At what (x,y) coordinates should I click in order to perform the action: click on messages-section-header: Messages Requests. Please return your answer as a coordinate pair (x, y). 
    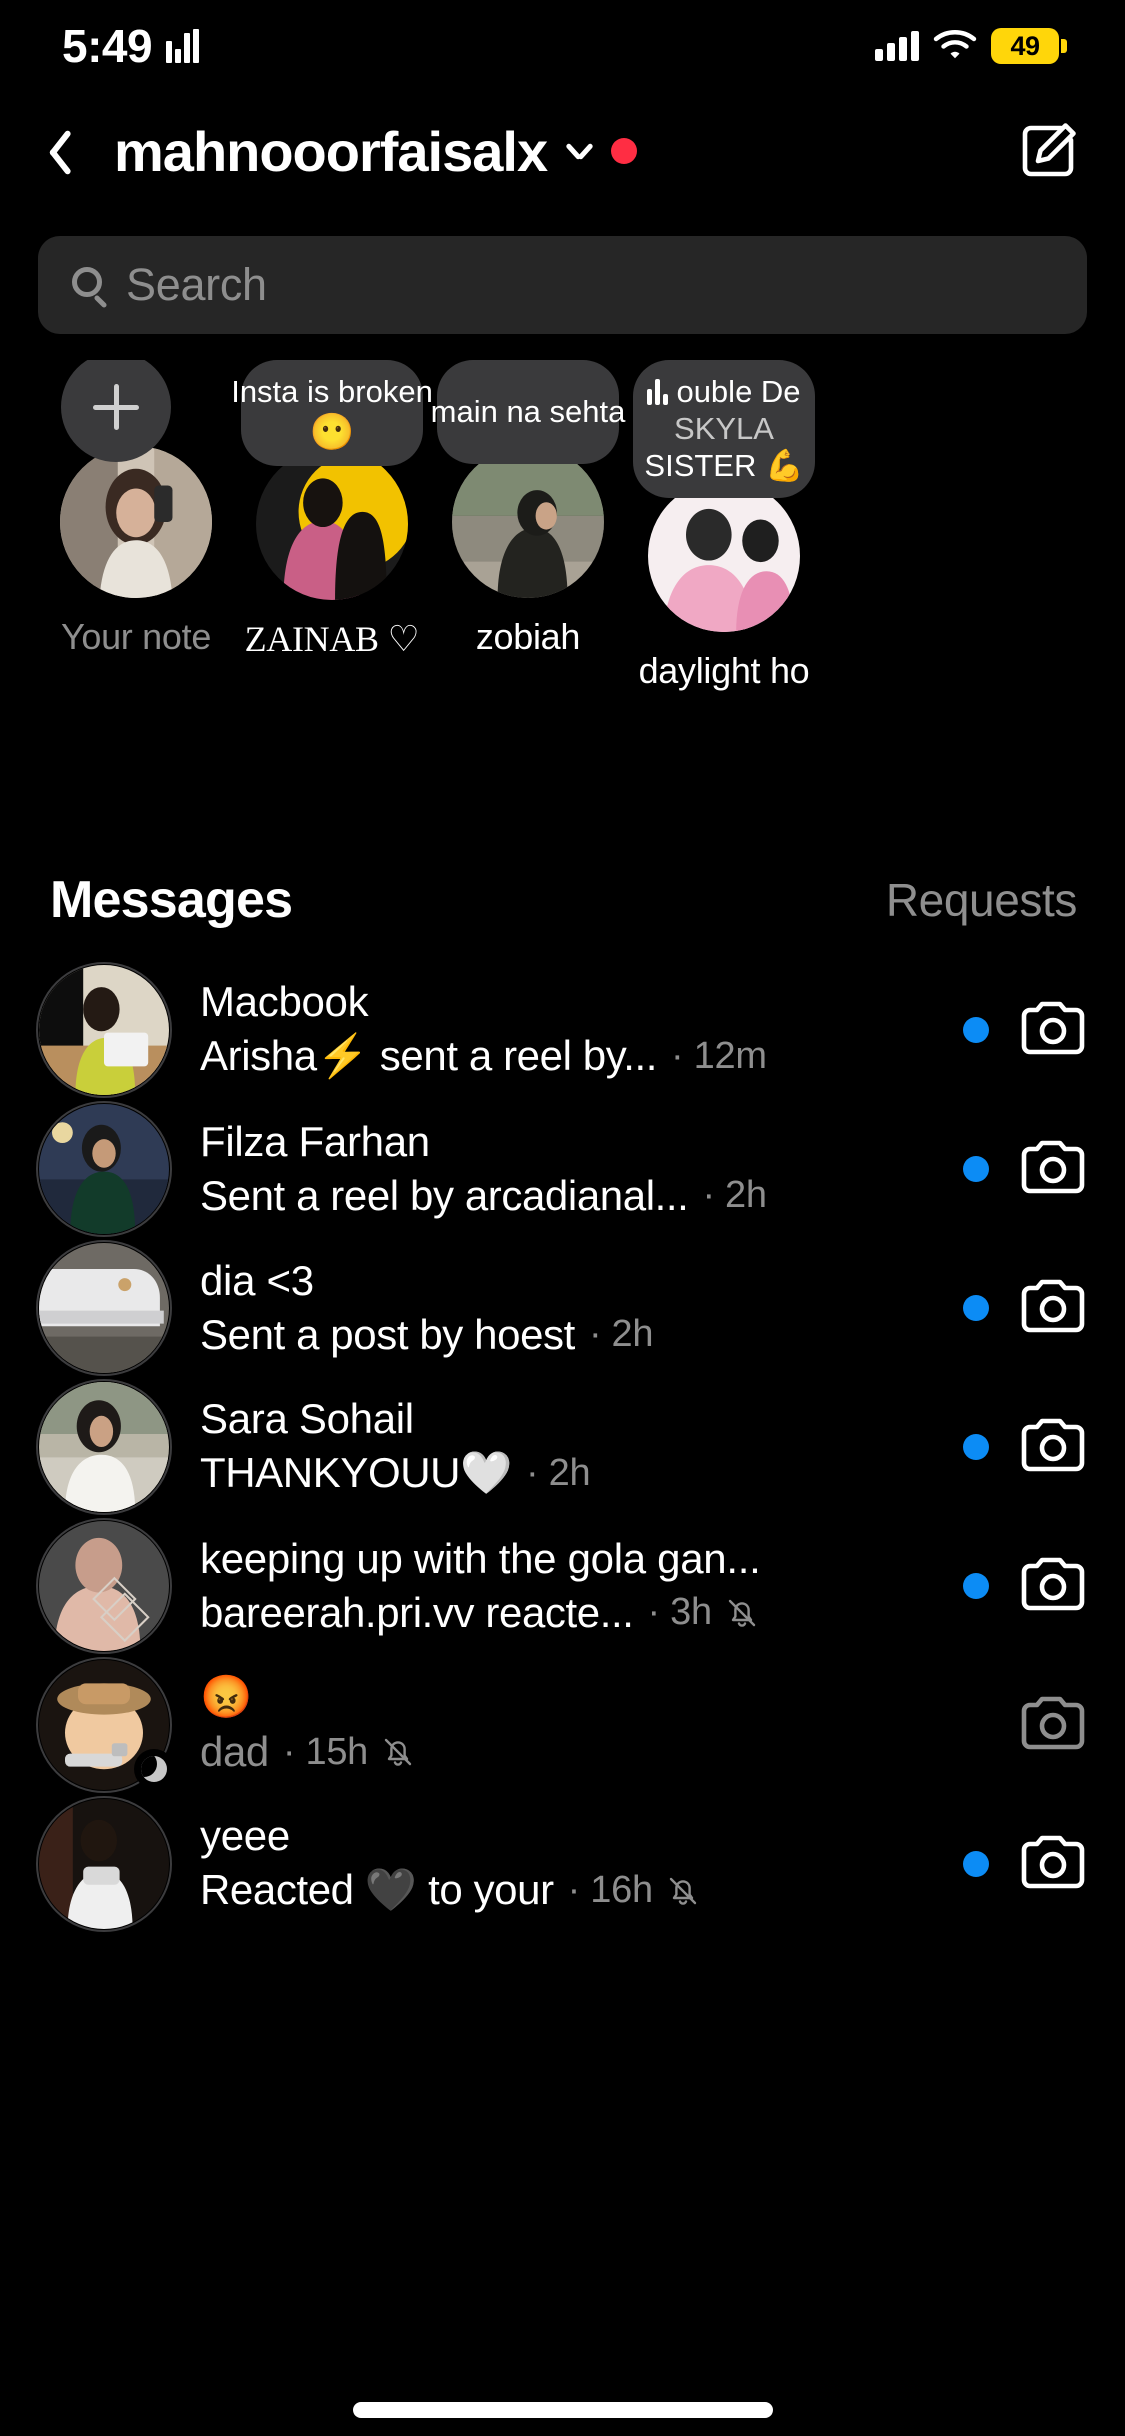
    Looking at the image, I should click on (562, 900).